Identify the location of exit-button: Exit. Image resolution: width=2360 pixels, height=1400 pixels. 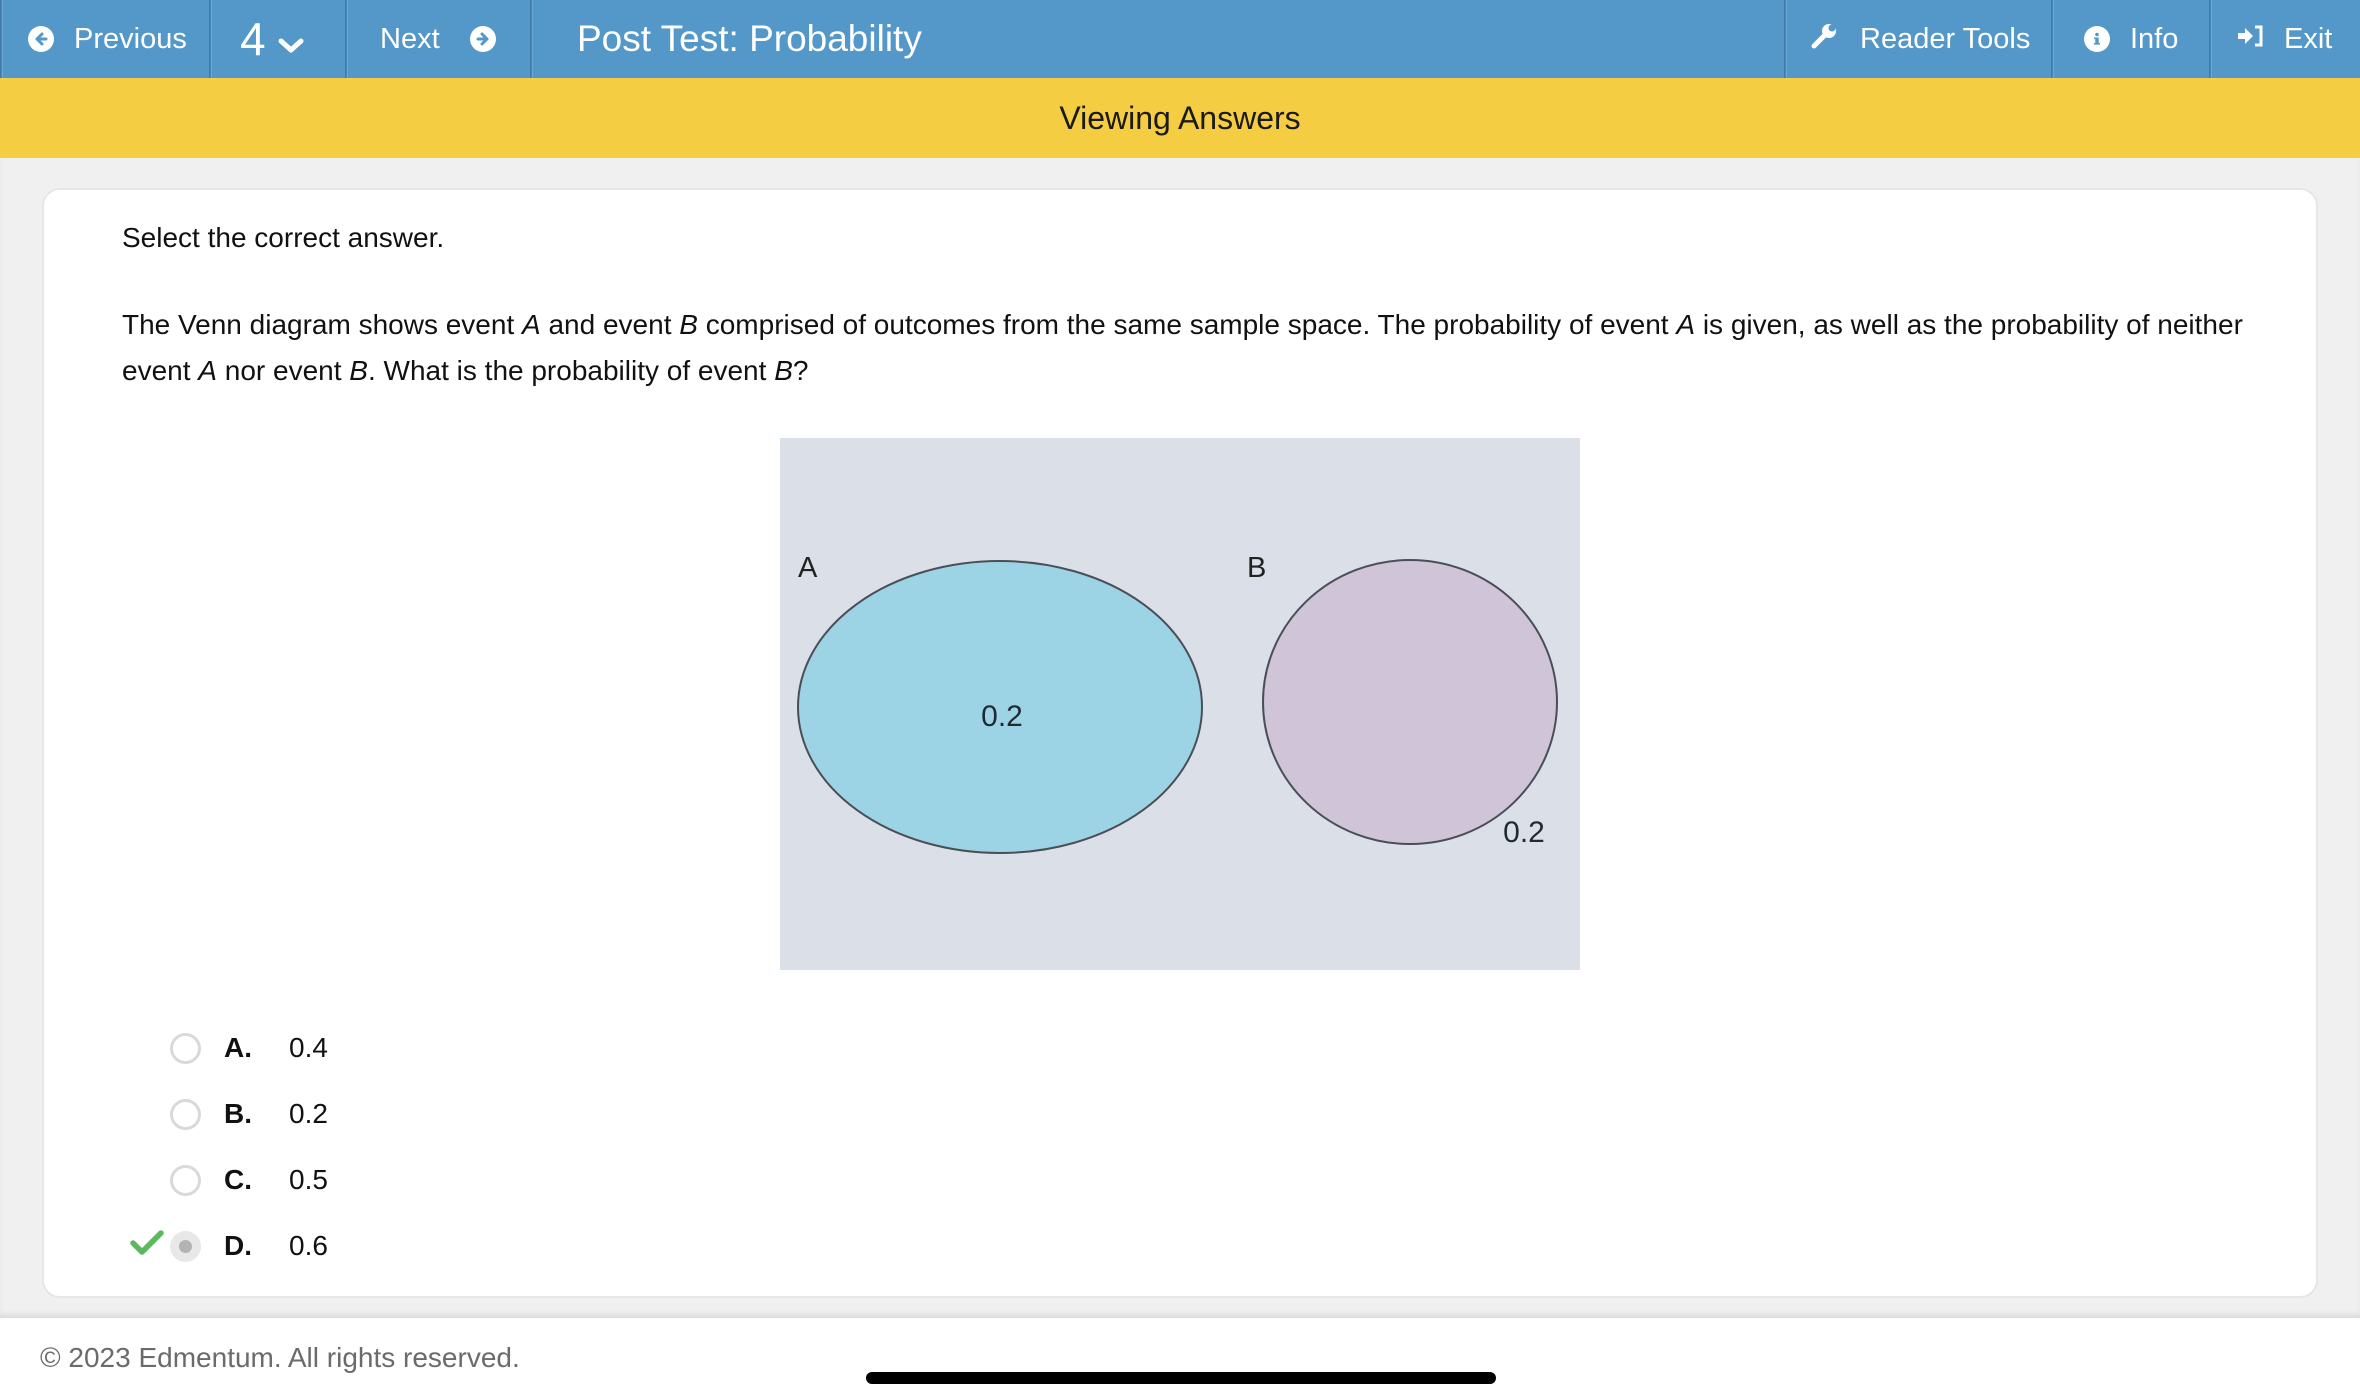
(2296, 39).